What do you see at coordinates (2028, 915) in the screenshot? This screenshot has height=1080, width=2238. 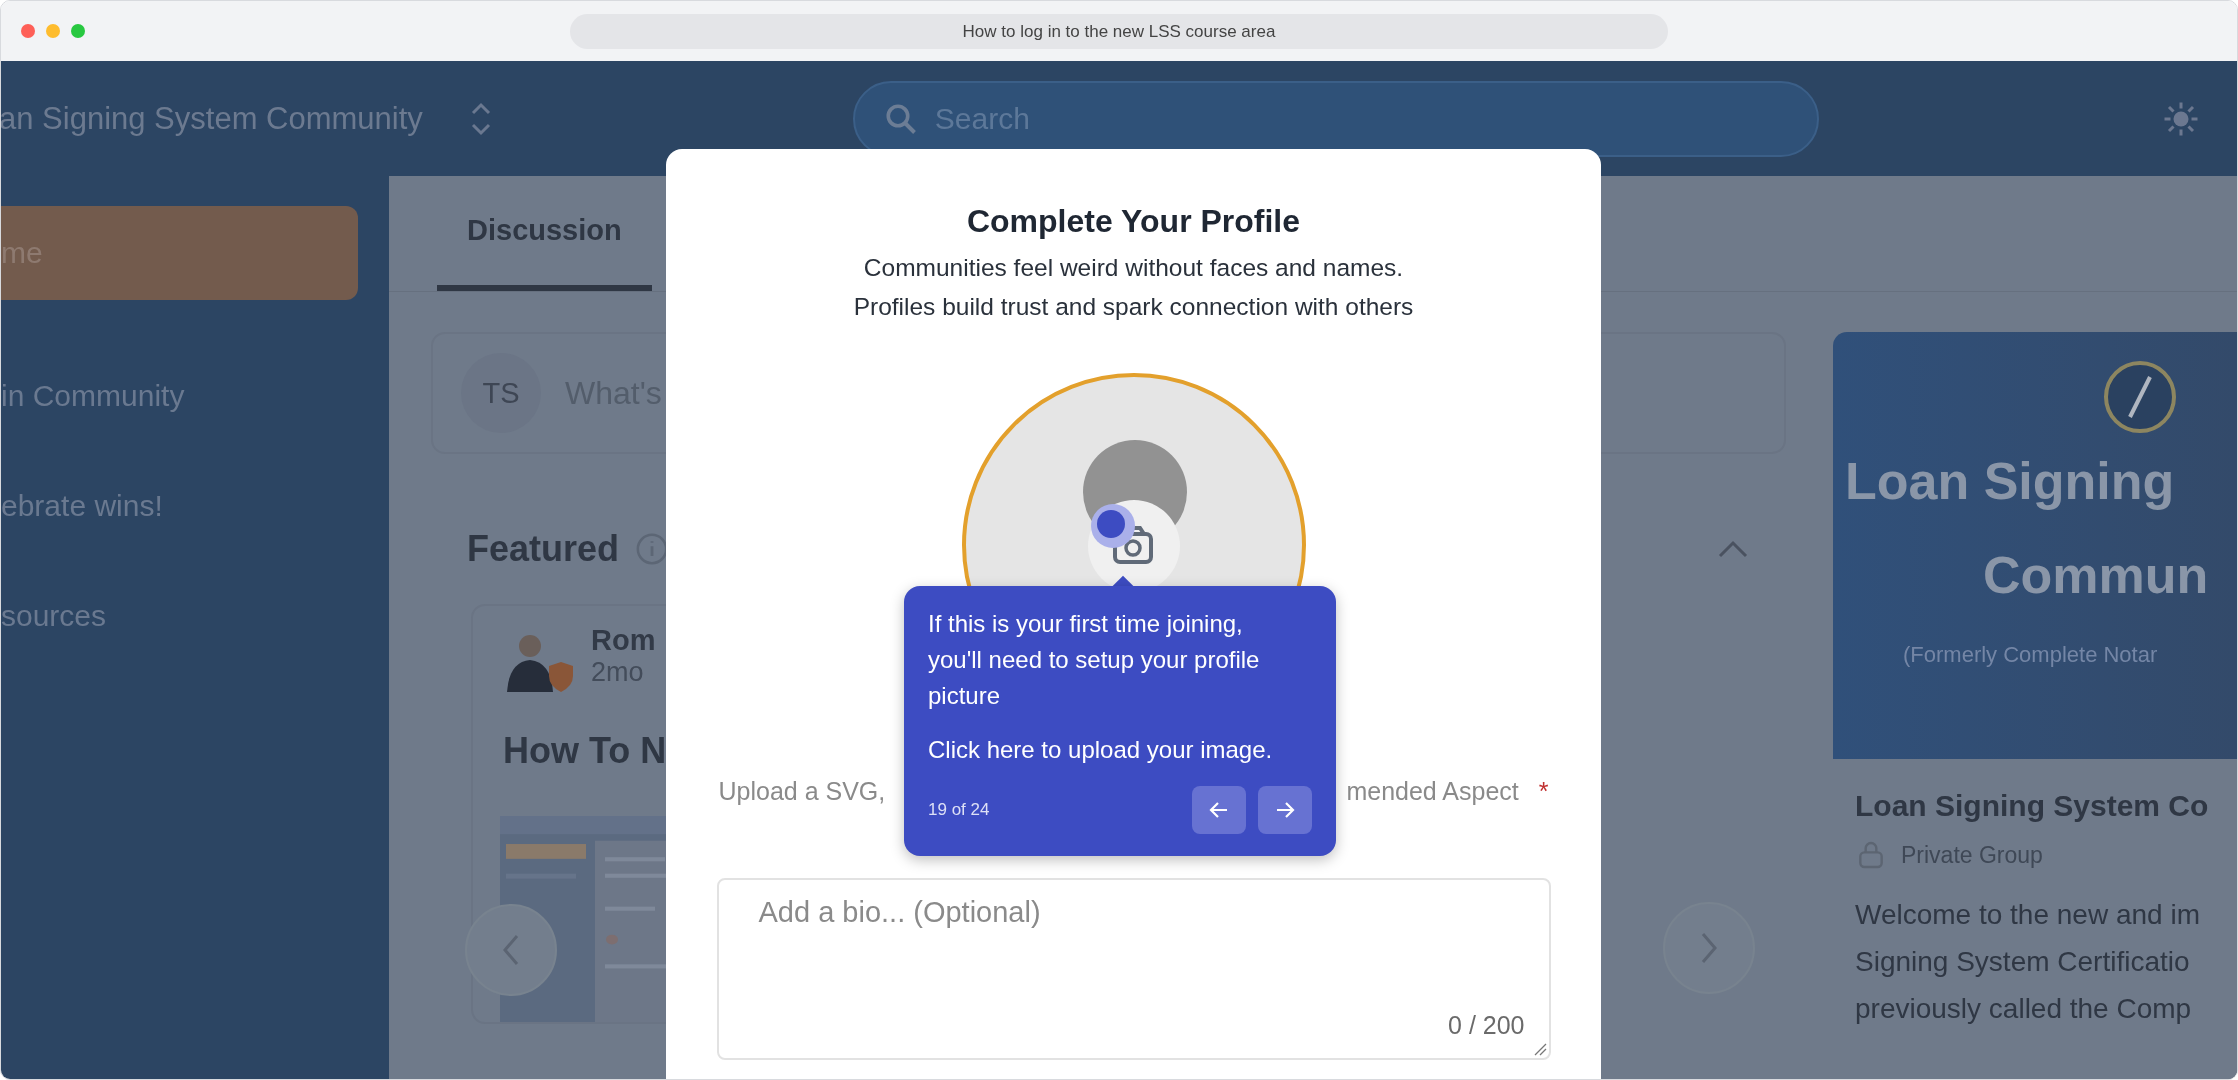 I see `group-description: Welcome to the new and im` at bounding box center [2028, 915].